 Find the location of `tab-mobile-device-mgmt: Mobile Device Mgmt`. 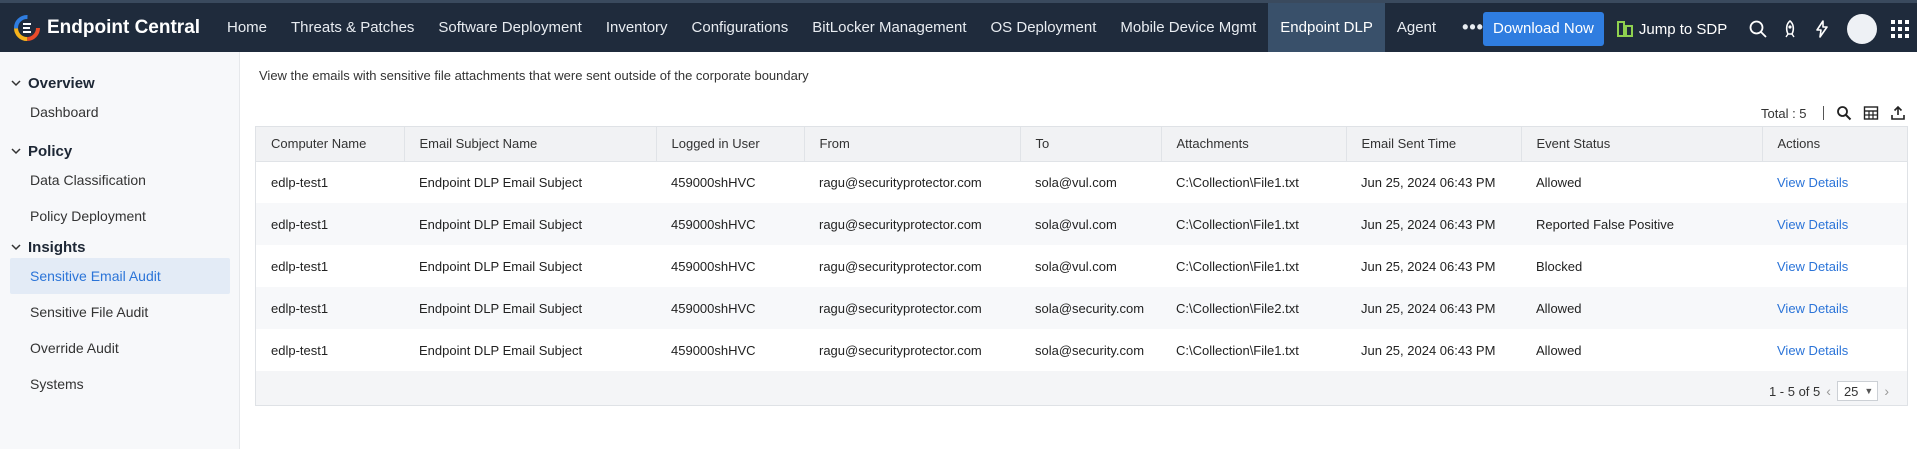

tab-mobile-device-mgmt: Mobile Device Mgmt is located at coordinates (1188, 27).